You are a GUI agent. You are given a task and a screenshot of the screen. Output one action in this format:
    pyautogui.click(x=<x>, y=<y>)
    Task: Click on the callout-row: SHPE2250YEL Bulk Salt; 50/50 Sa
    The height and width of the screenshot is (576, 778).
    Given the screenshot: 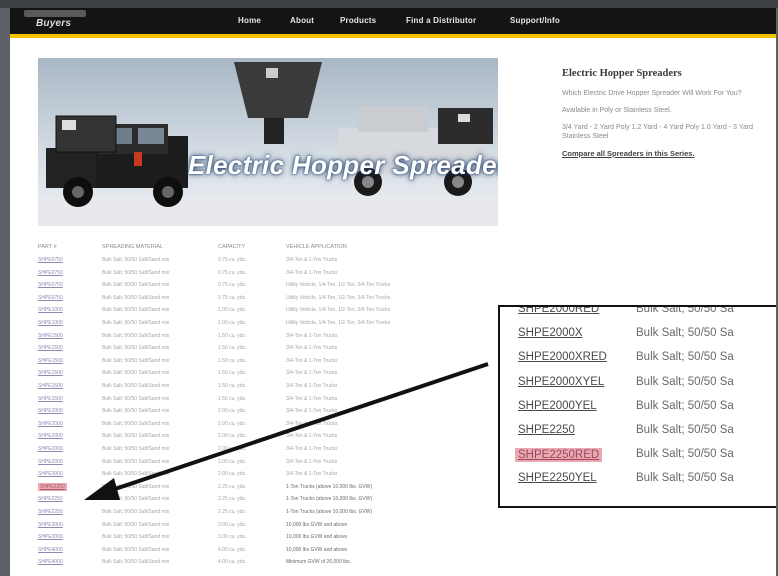 What is the action you would take?
    pyautogui.click(x=638, y=481)
    